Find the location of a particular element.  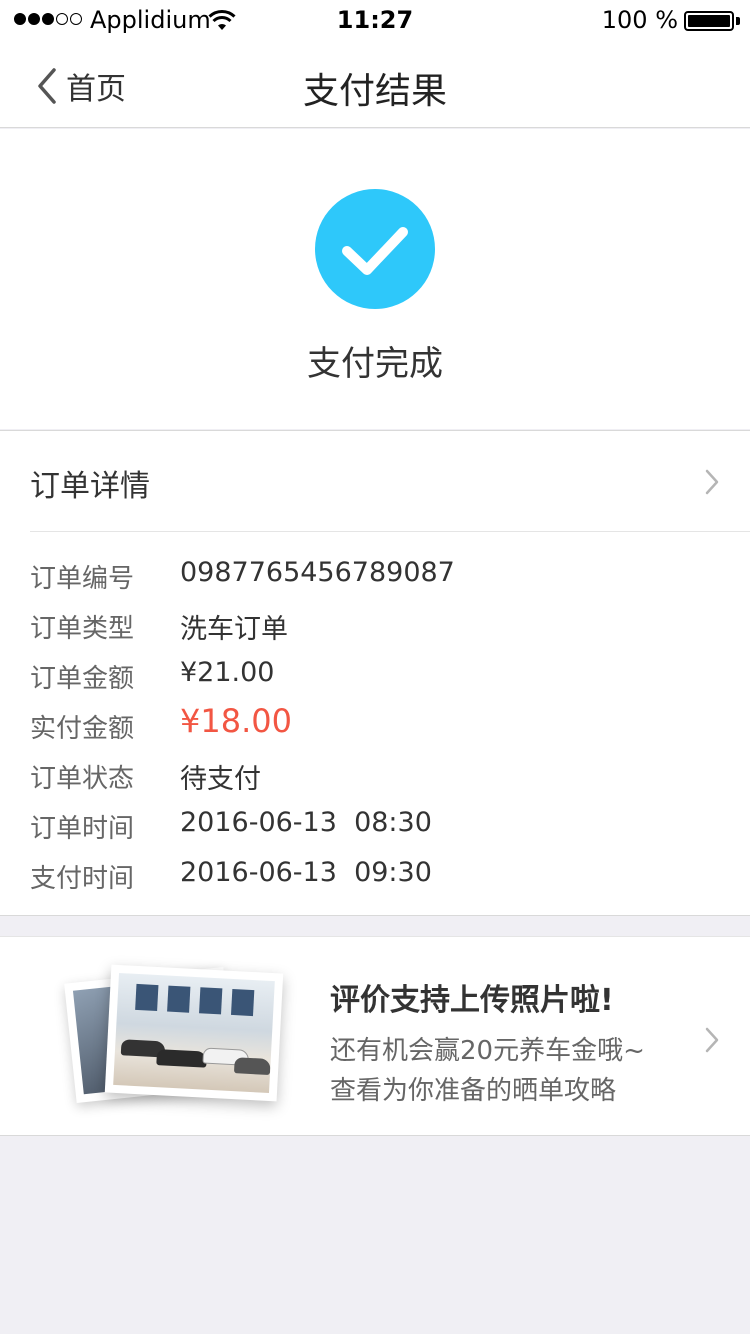

paid-amount-value: ¥18.00 is located at coordinates (236, 721).